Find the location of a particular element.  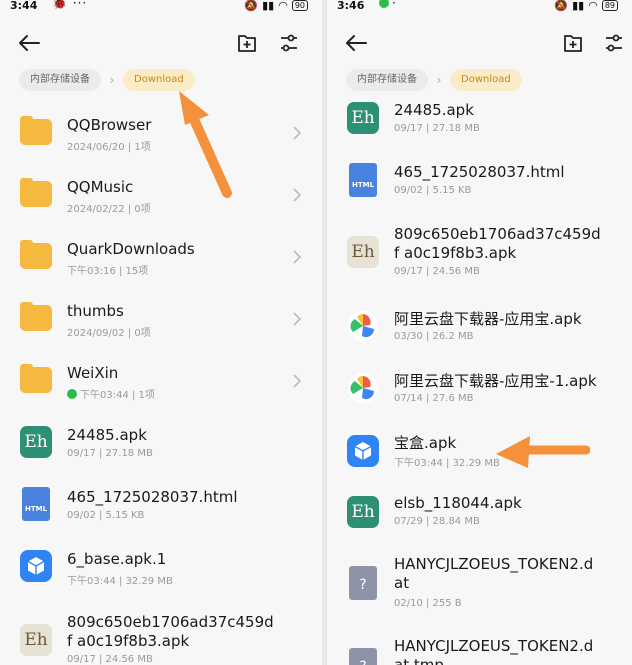

status-bar: 3:46 · 🔕 ▮▮ ◠ 89 is located at coordinates (479, 7).